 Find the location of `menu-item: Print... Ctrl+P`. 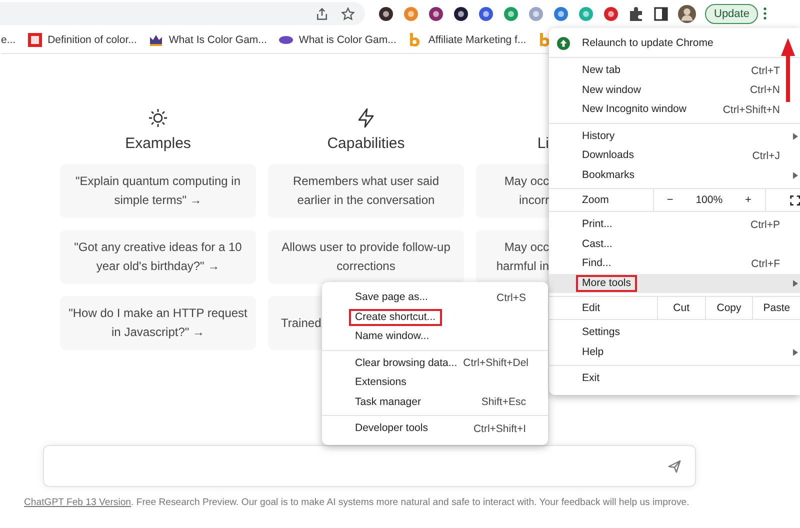

menu-item: Print... Ctrl+P is located at coordinates (674, 224).